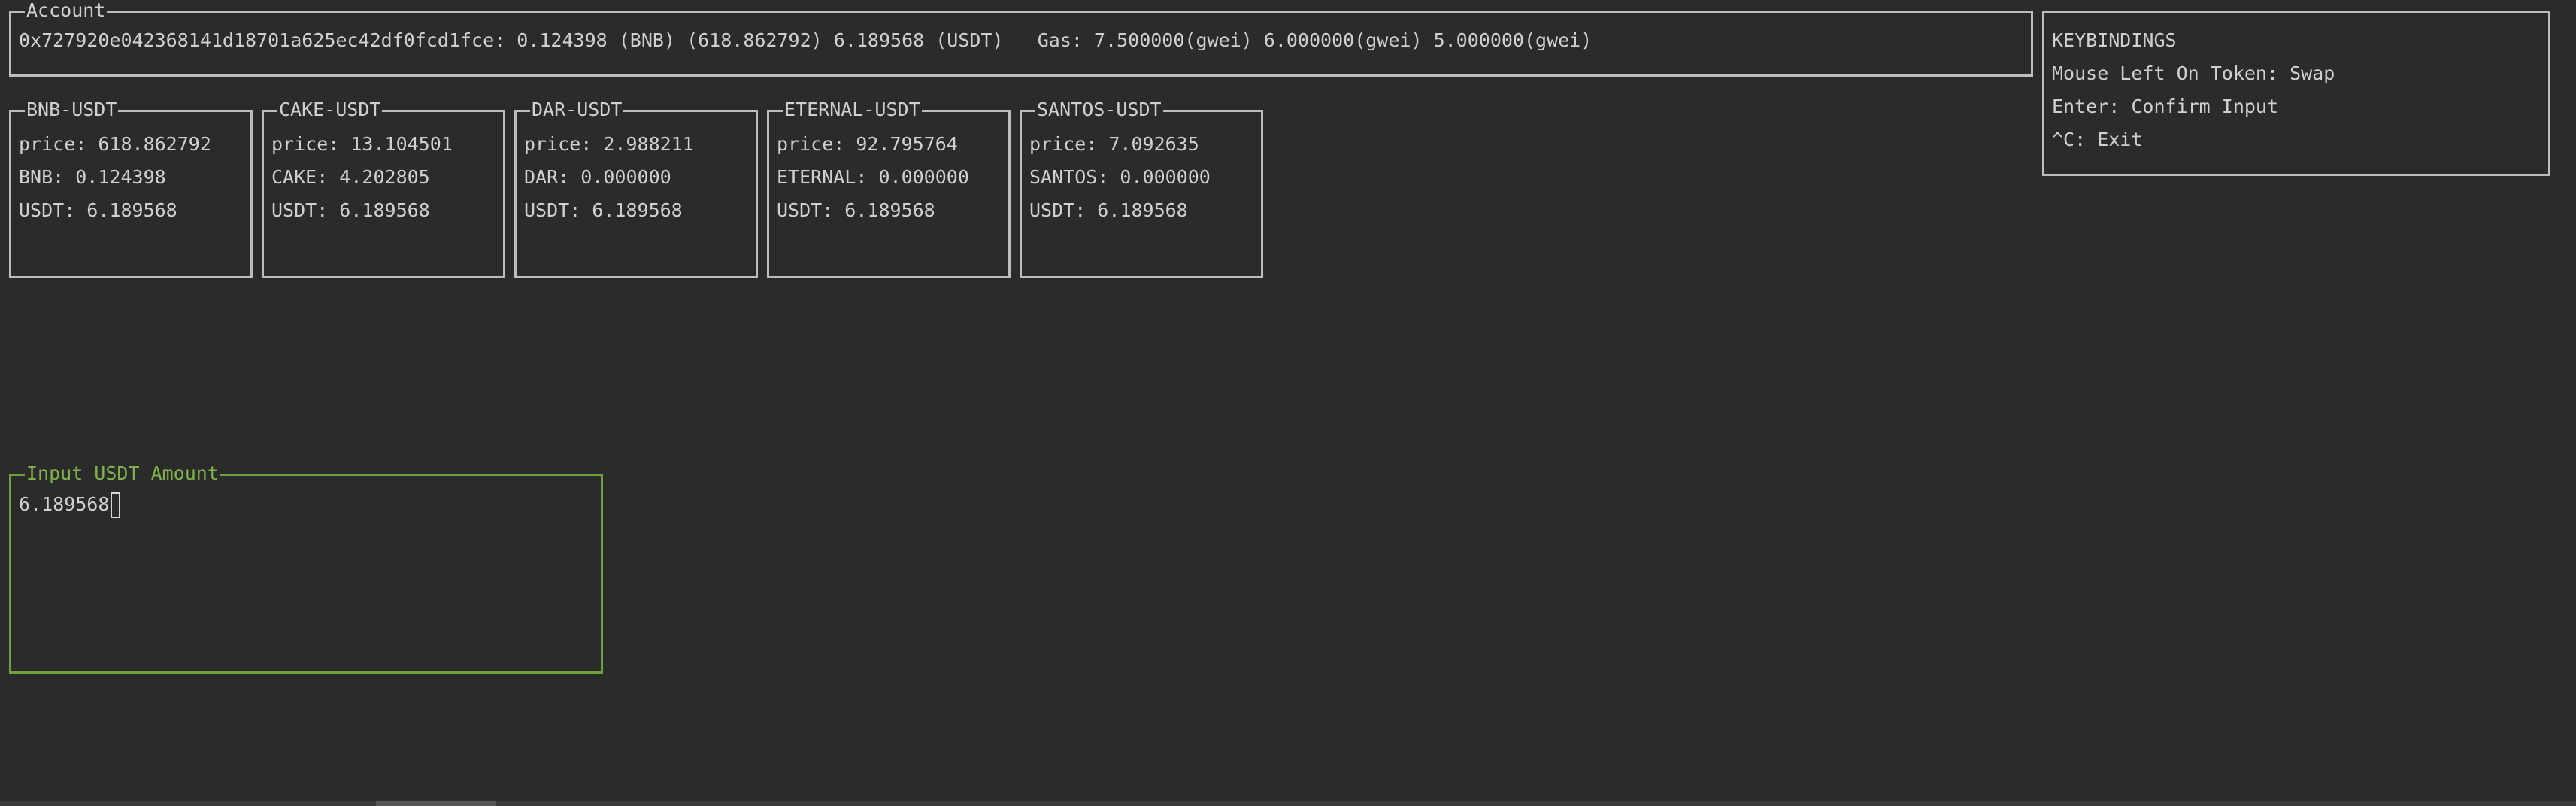 The height and width of the screenshot is (806, 2576). What do you see at coordinates (873, 177) in the screenshot?
I see `token-balance: ETERNAL: 0.000000` at bounding box center [873, 177].